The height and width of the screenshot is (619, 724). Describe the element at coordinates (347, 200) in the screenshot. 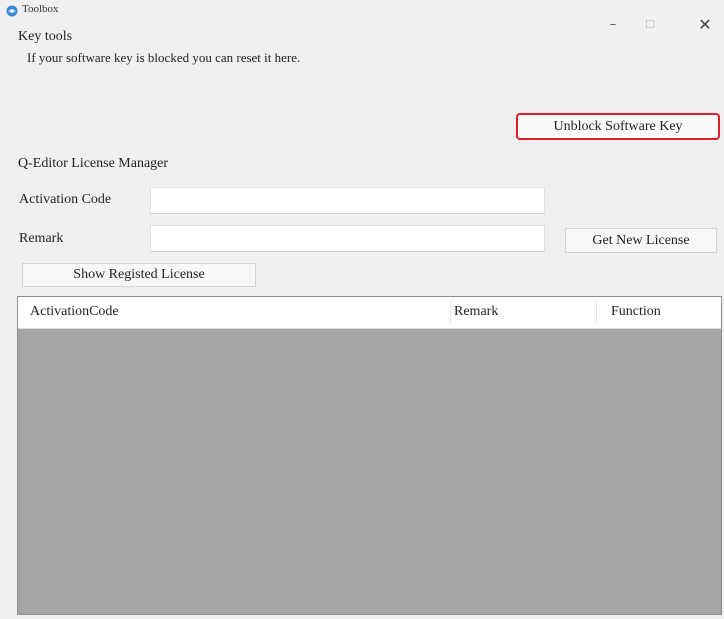

I see `activation-code-input` at that location.